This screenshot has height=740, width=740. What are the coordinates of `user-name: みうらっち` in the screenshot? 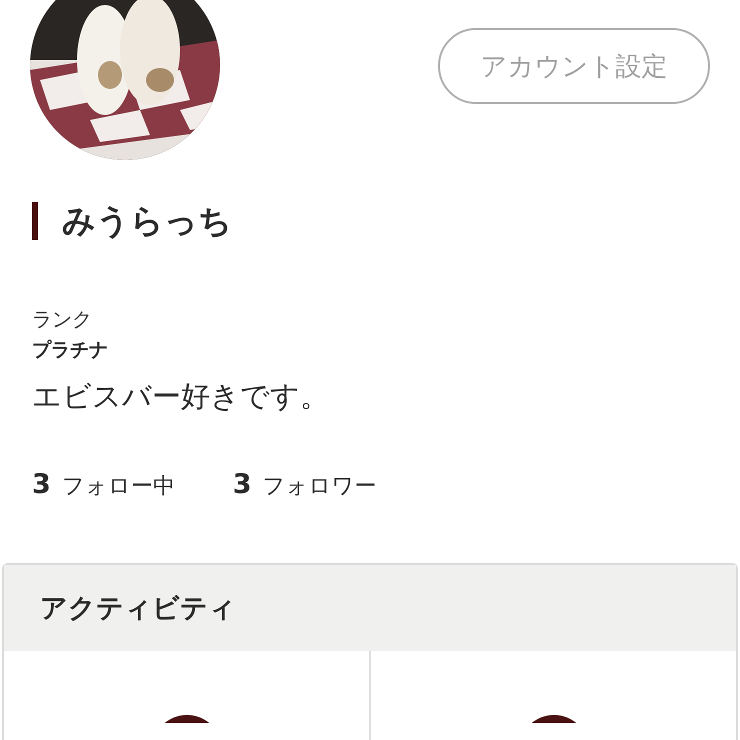 It's located at (386, 221).